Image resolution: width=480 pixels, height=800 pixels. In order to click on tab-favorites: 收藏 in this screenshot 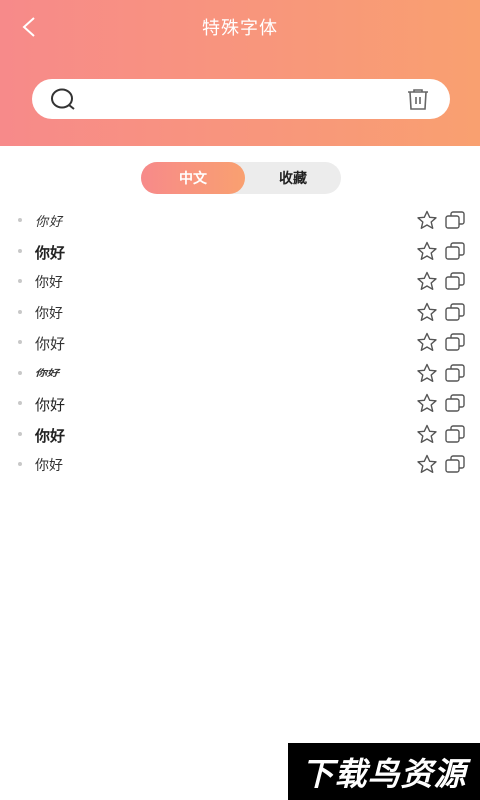, I will do `click(293, 178)`.